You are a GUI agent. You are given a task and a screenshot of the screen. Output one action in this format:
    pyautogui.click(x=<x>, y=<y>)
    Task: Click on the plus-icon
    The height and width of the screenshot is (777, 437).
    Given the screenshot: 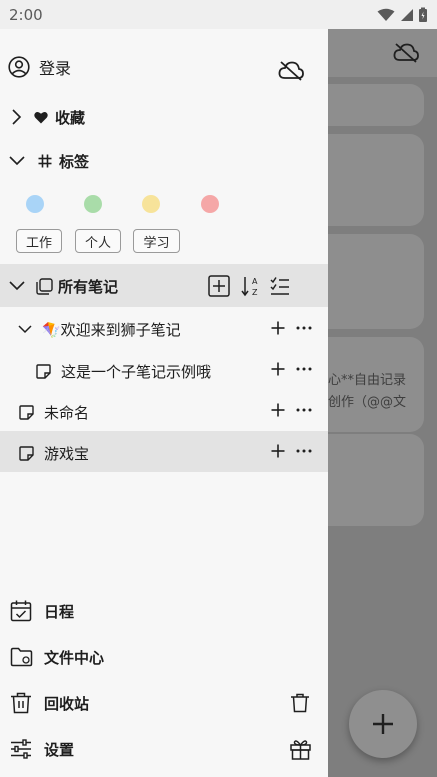 What is the action you would take?
    pyautogui.click(x=383, y=724)
    